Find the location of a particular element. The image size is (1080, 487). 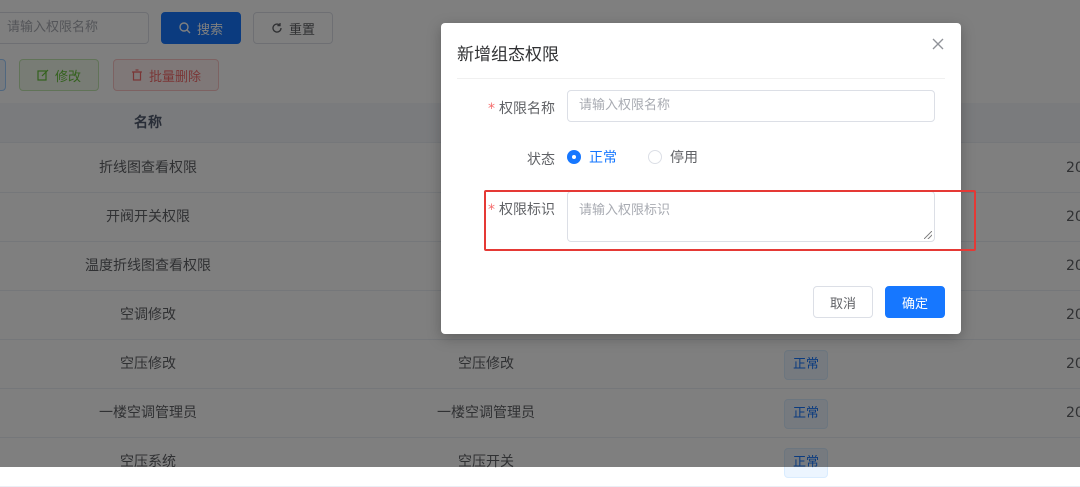

dialog-divider is located at coordinates (701, 78).